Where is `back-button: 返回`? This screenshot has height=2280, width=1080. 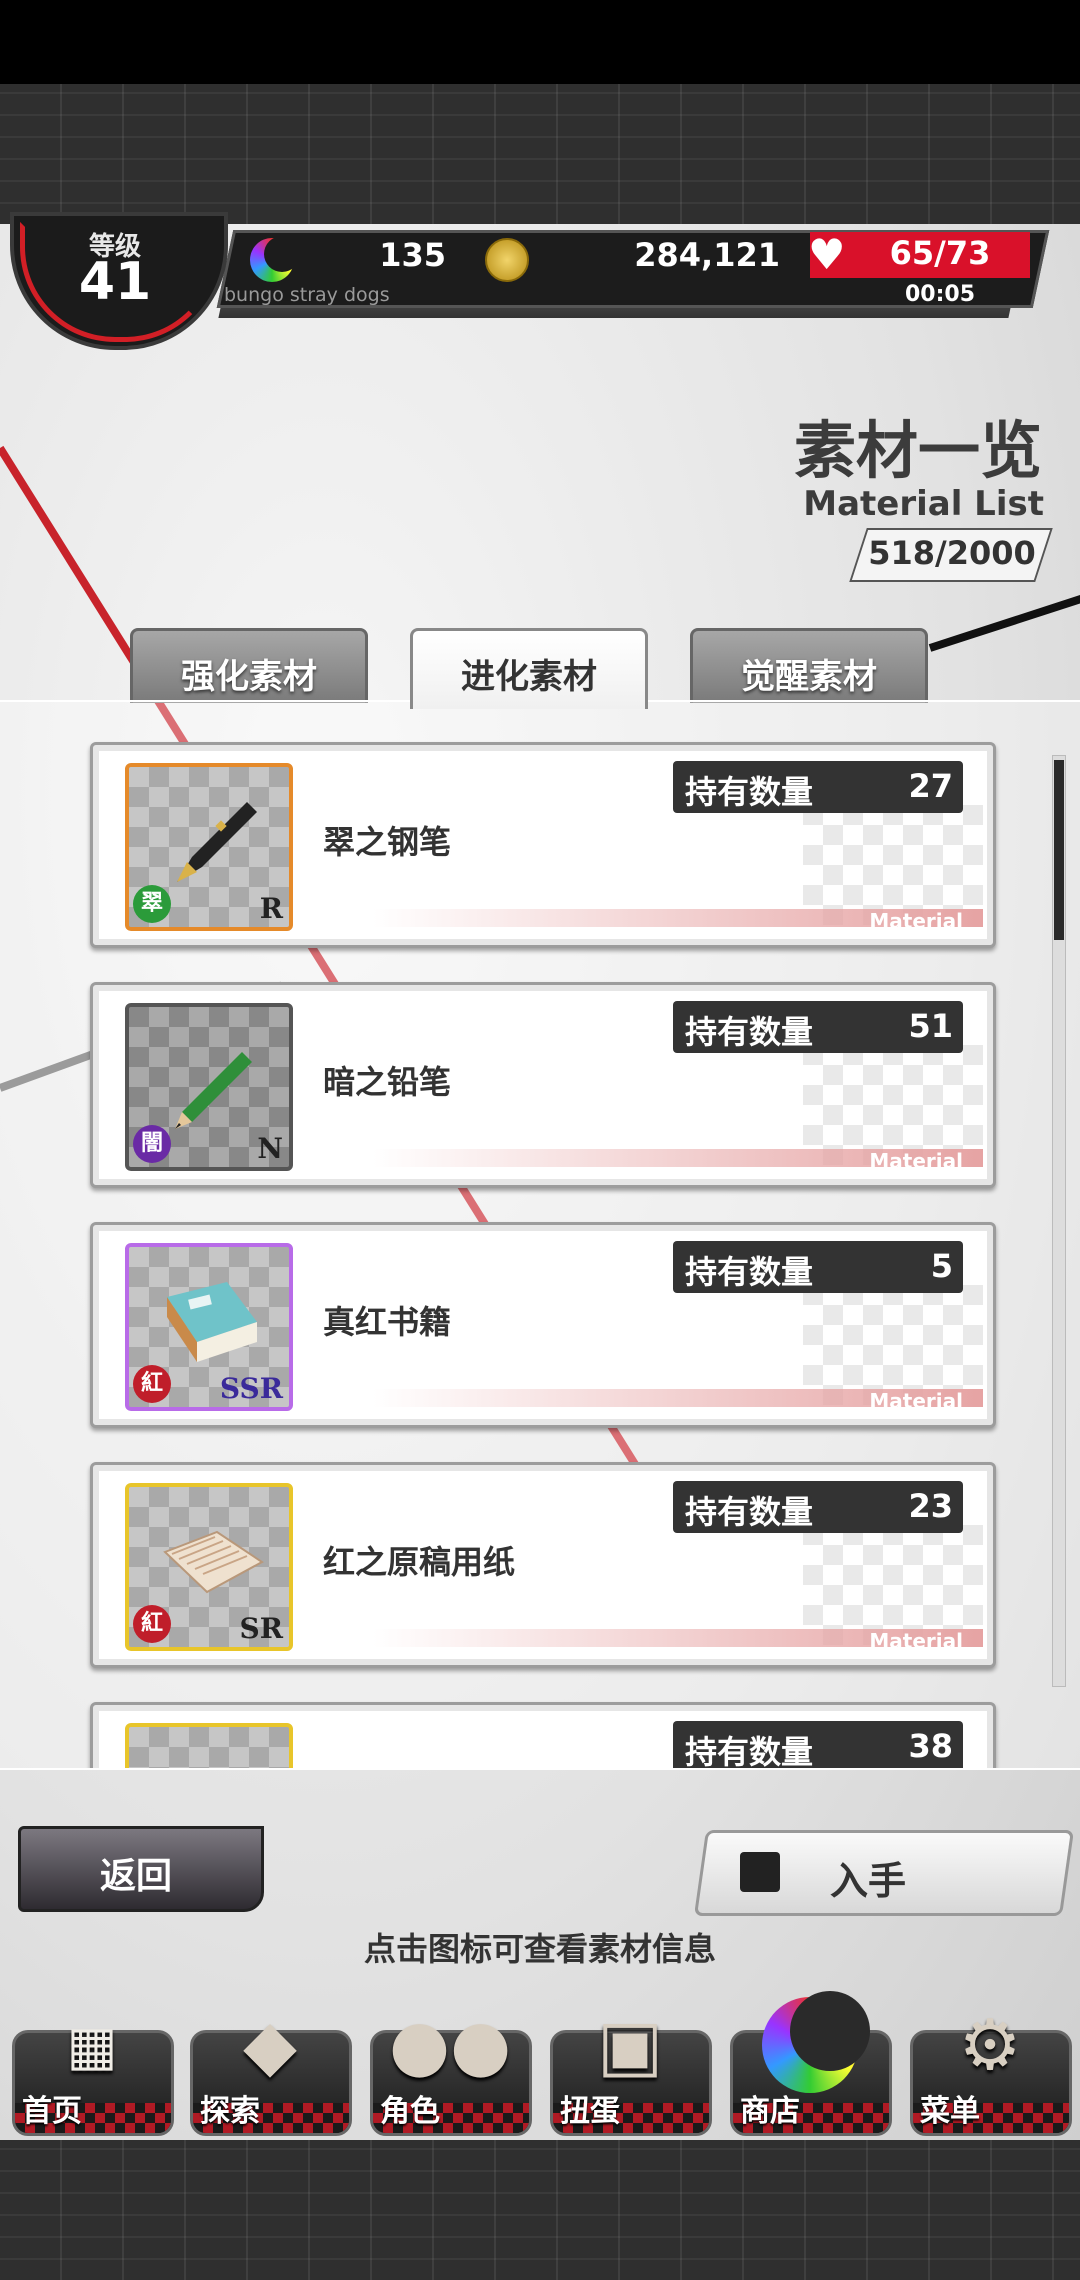
back-button: 返回 is located at coordinates (141, 1869).